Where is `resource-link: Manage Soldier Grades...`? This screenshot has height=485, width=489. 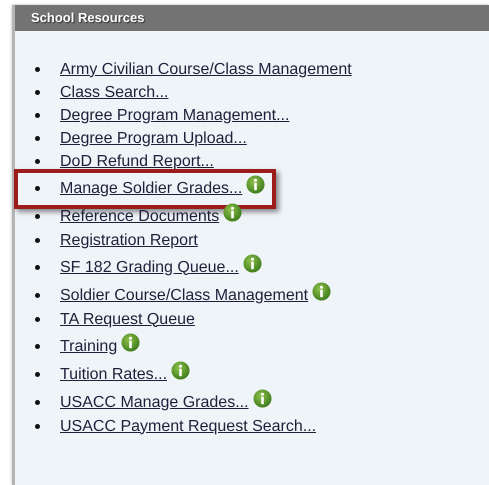 resource-link: Manage Soldier Grades... is located at coordinates (151, 188).